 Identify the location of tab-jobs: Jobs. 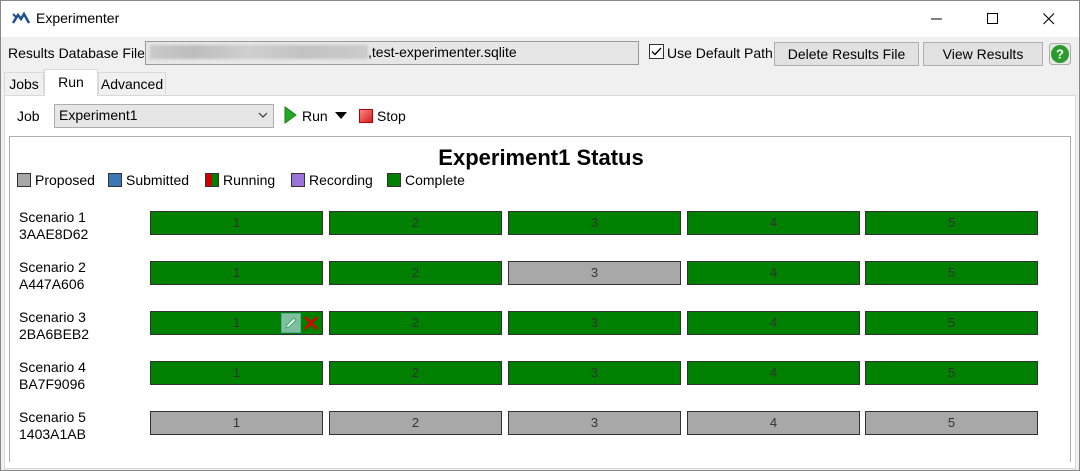
(24, 83).